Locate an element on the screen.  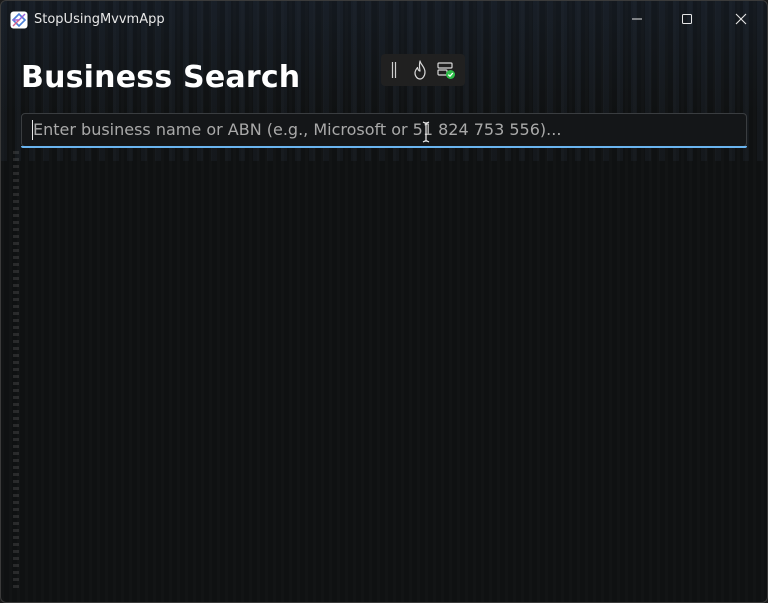
app-logo-icon is located at coordinates (19, 20).